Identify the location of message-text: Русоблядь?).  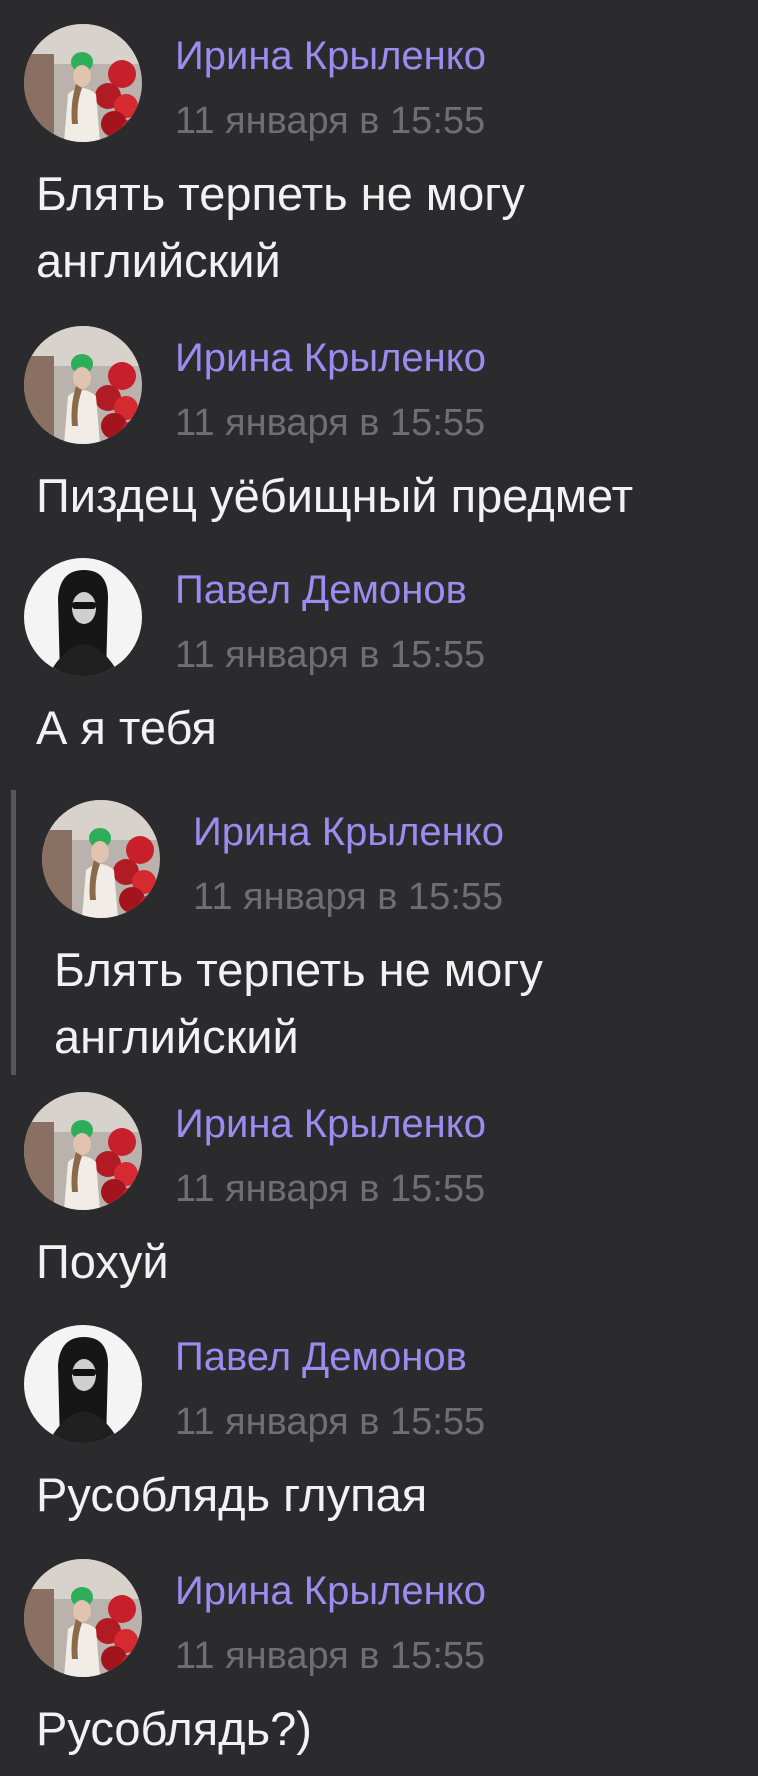
(174, 1728).